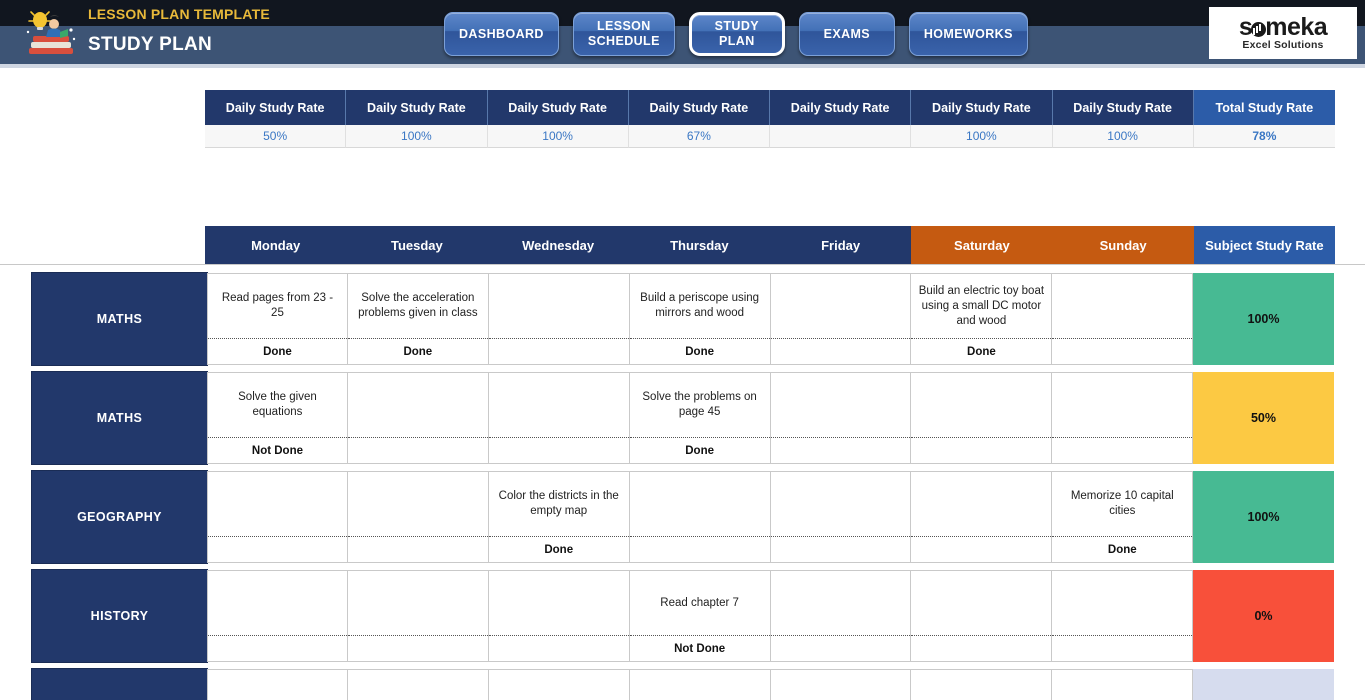 The image size is (1365, 700). Describe the element at coordinates (846, 34) in the screenshot. I see `nav-button-exams: EXAMS` at that location.